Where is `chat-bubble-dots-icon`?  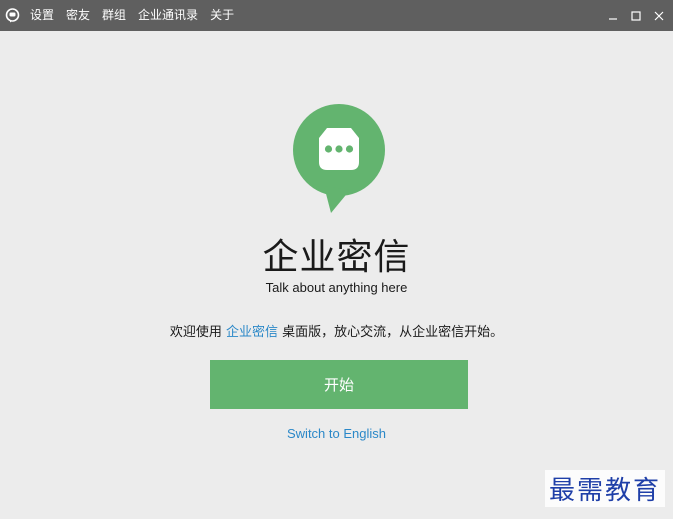
chat-bubble-dots-icon is located at coordinates (340, 157).